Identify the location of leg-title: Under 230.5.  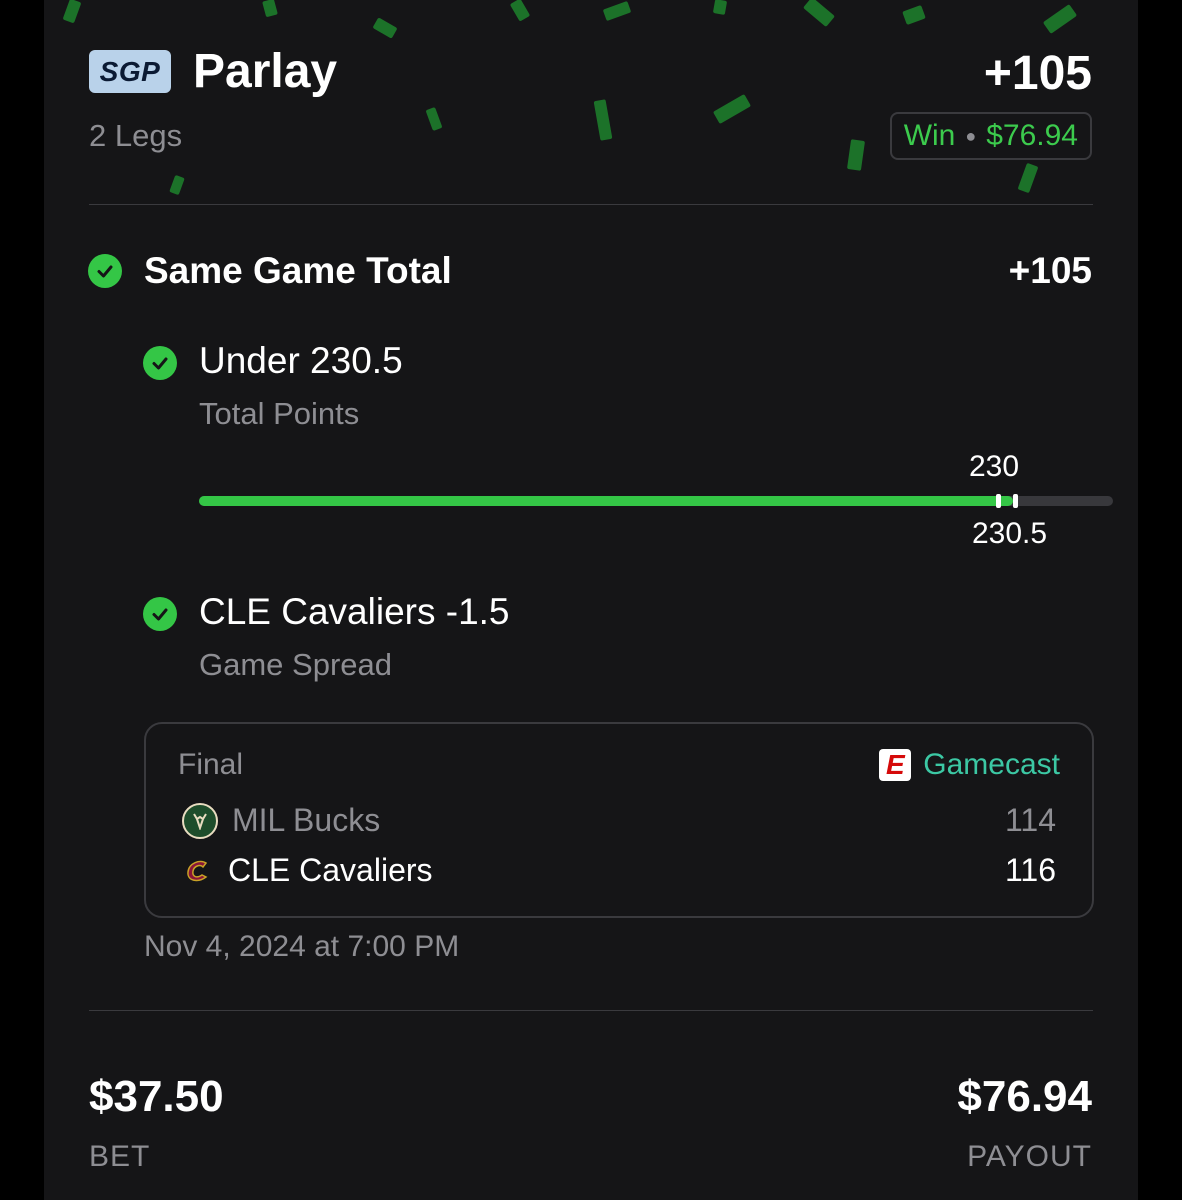
(301, 360).